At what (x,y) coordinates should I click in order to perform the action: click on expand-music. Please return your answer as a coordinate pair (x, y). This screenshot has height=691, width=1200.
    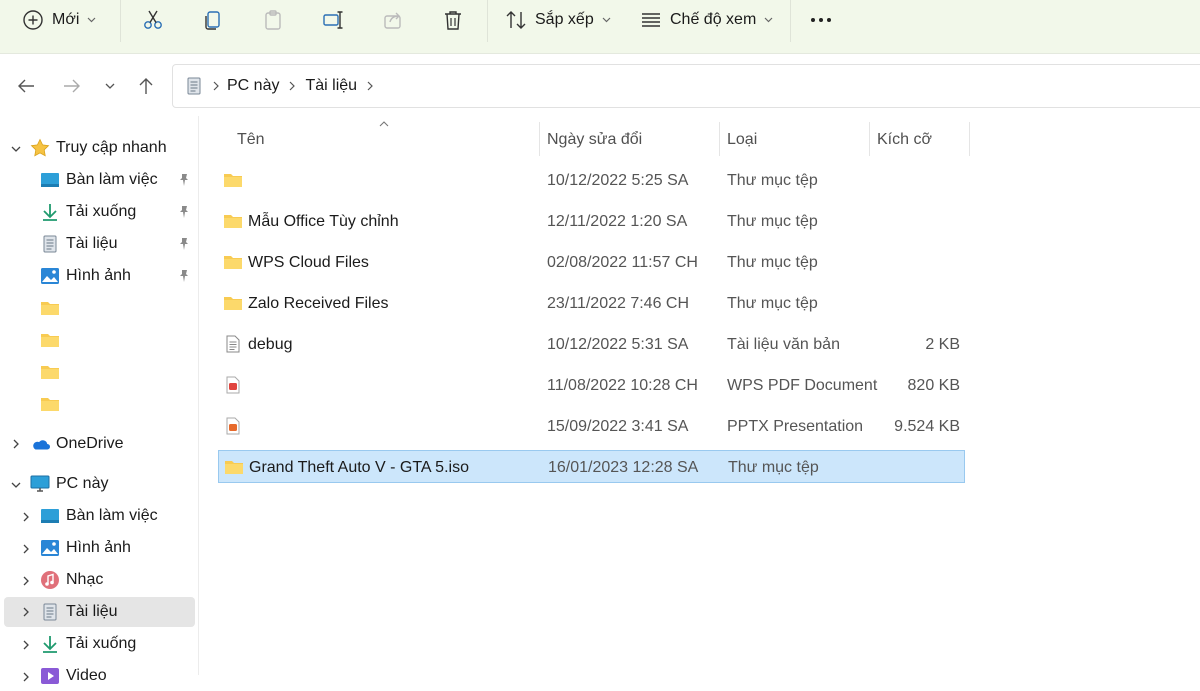
    Looking at the image, I should click on (26, 581).